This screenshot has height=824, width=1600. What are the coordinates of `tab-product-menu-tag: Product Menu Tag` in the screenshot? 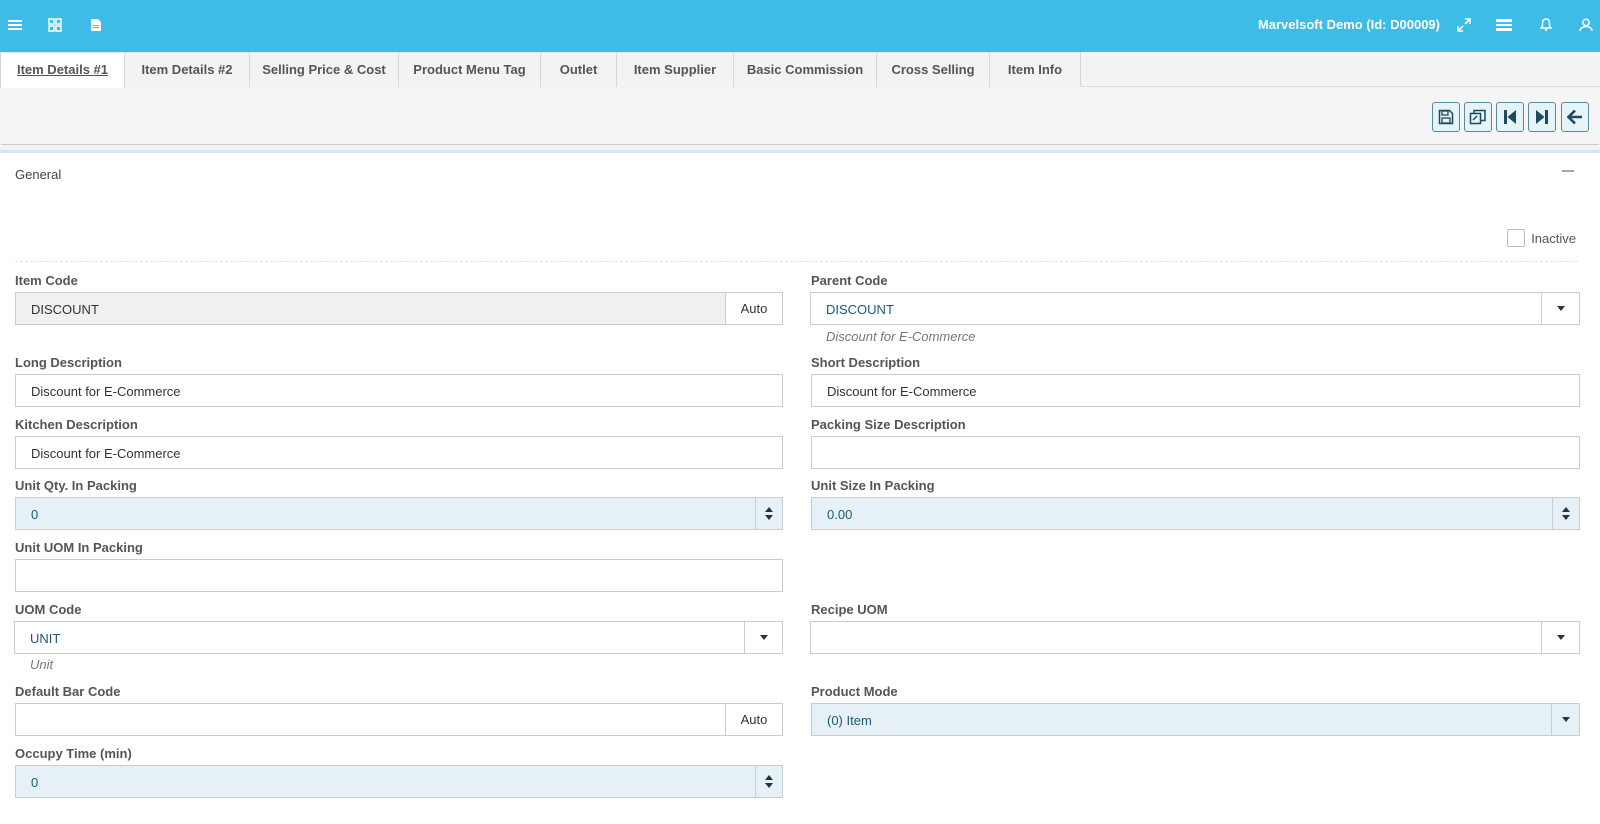 It's located at (470, 69).